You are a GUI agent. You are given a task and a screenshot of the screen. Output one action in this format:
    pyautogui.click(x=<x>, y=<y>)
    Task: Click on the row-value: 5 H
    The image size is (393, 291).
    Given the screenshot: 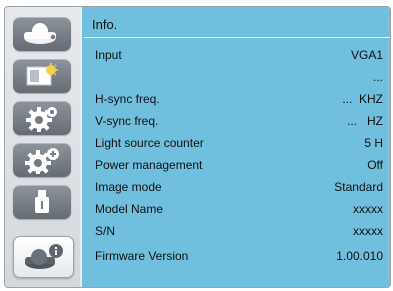 What is the action you would take?
    pyautogui.click(x=373, y=143)
    